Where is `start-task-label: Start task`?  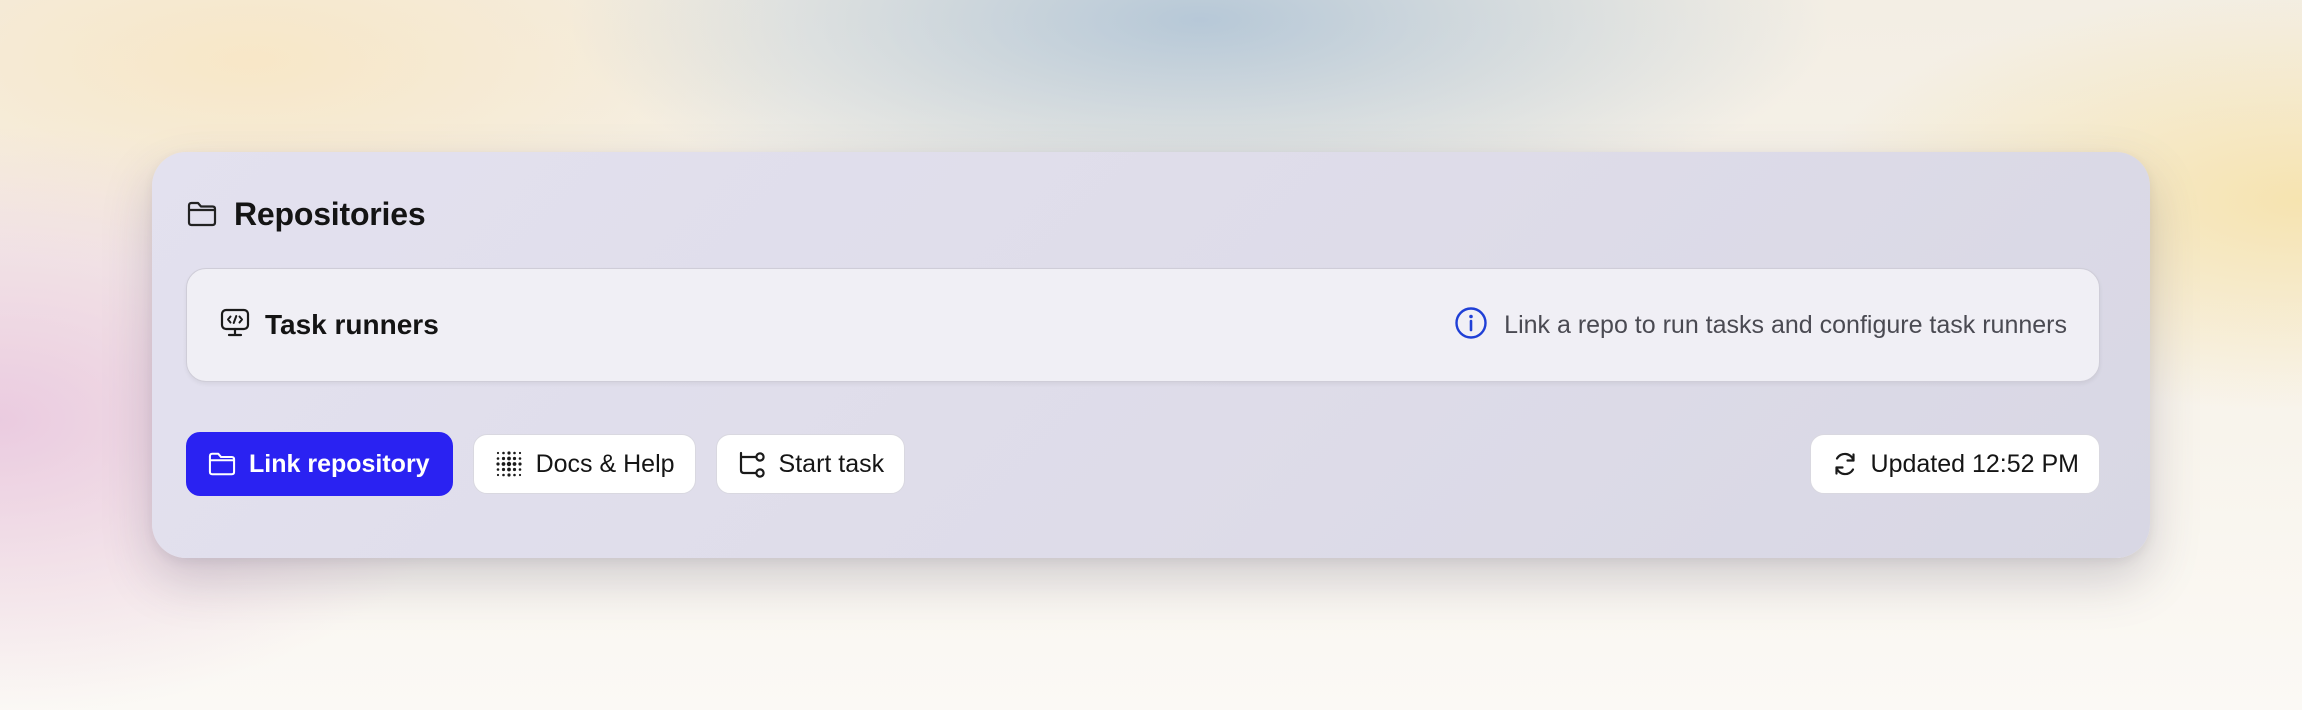 start-task-label: Start task is located at coordinates (831, 463).